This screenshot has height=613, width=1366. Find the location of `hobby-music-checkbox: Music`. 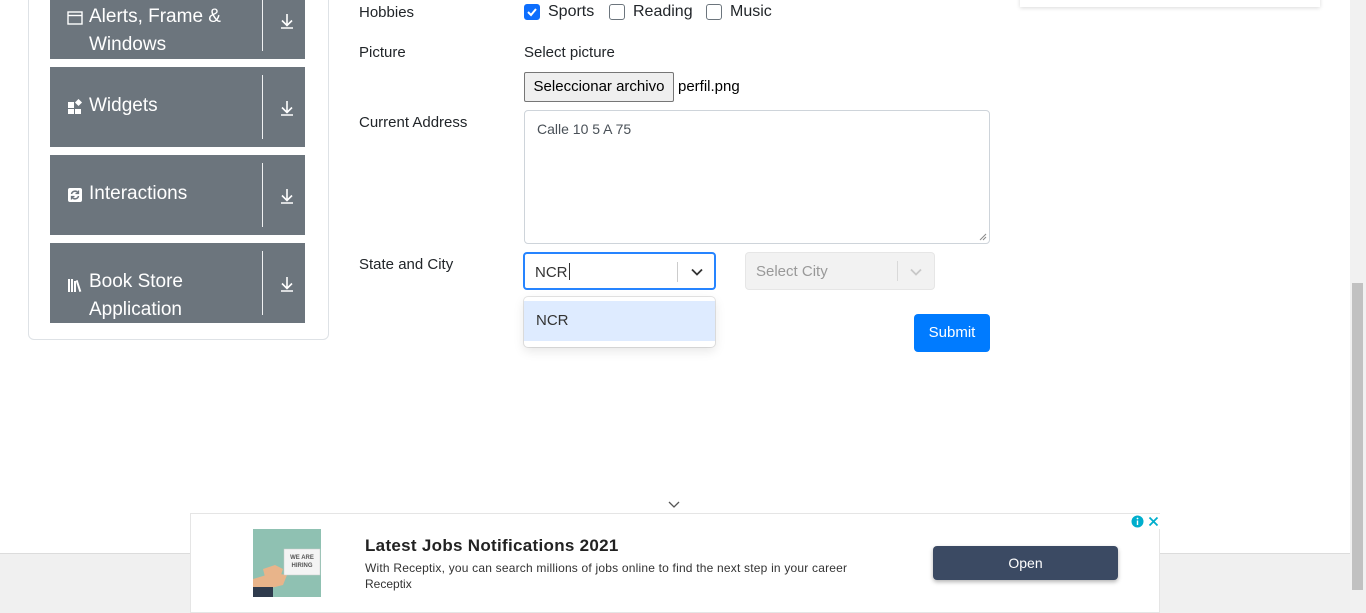

hobby-music-checkbox: Music is located at coordinates (746, 12).